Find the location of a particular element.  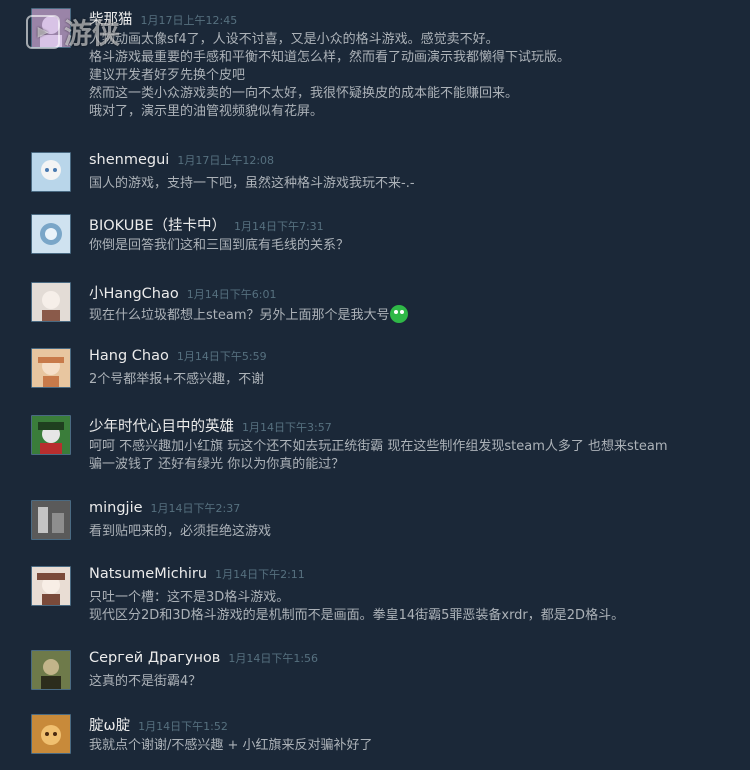

comment-author: Hang Chao 1月14日下午5:59 is located at coordinates (178, 356).